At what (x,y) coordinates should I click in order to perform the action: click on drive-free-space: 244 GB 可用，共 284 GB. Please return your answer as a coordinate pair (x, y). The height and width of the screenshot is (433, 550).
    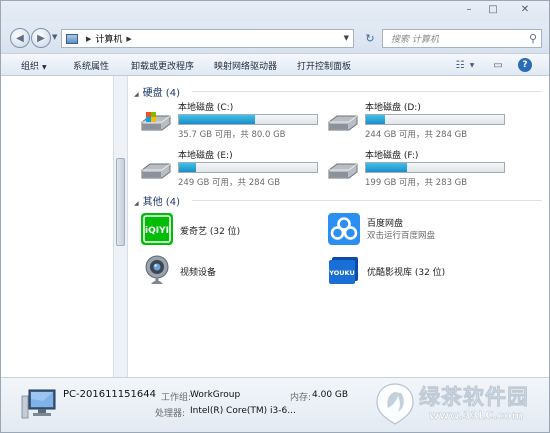
    Looking at the image, I should click on (416, 135).